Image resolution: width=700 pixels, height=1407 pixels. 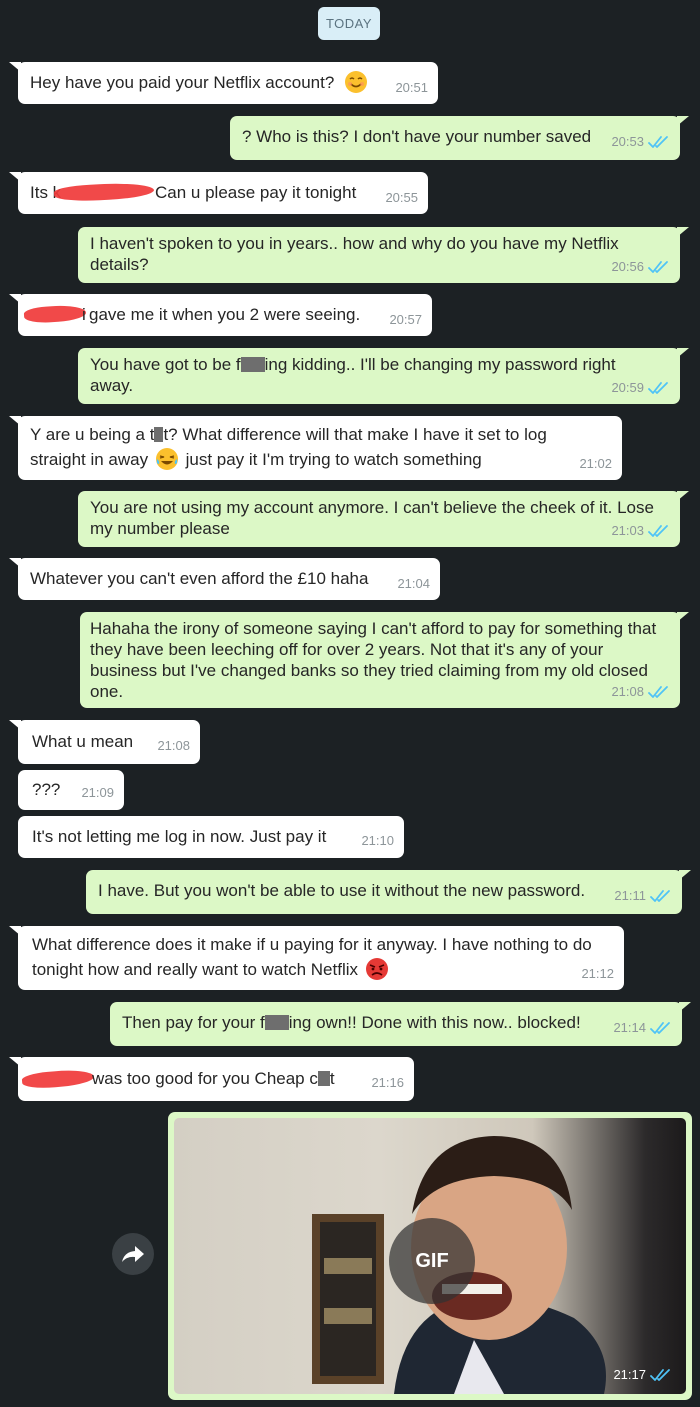 What do you see at coordinates (165, 364) in the screenshot?
I see `message-text-part: You have got to be f` at bounding box center [165, 364].